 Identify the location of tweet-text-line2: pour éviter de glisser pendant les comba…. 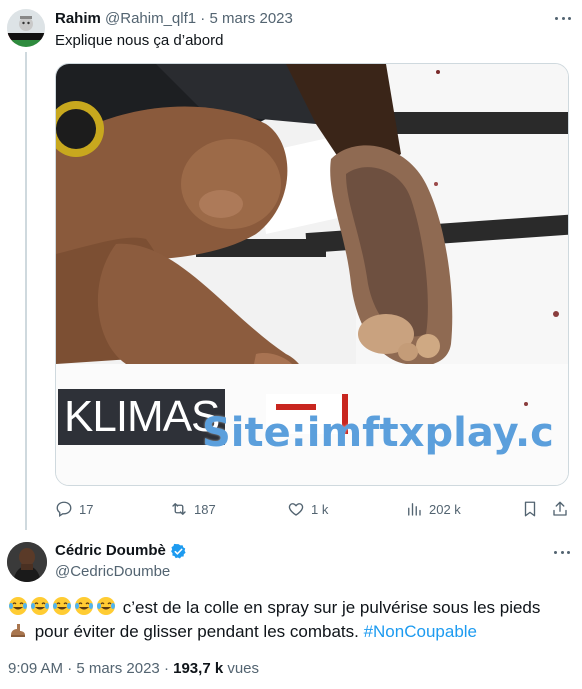
(197, 631).